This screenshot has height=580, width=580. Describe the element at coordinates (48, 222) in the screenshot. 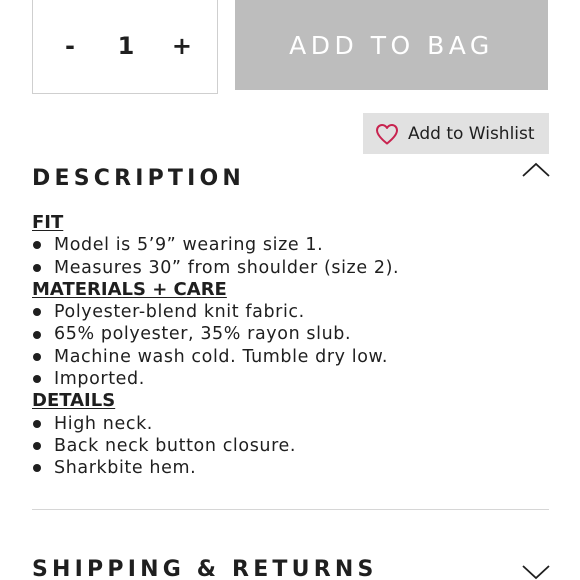

I see `section-heading-fit: FIT` at that location.